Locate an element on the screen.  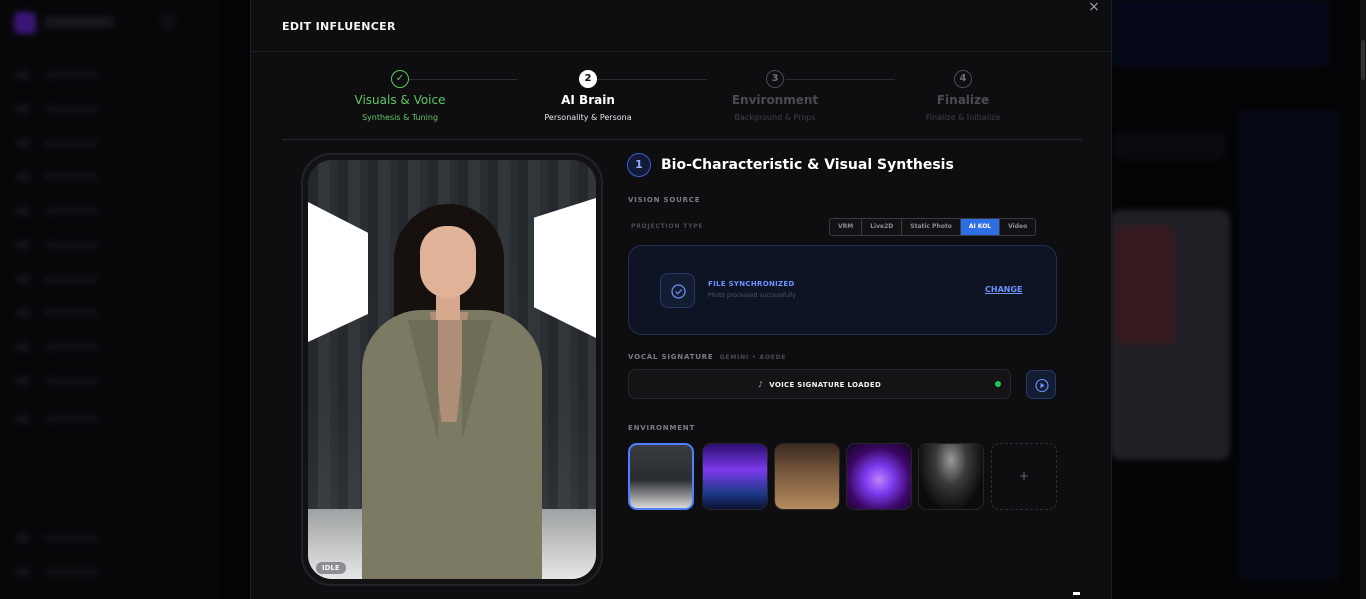
step-subtitle: Synthesis & Tuning is located at coordinates (400, 117).